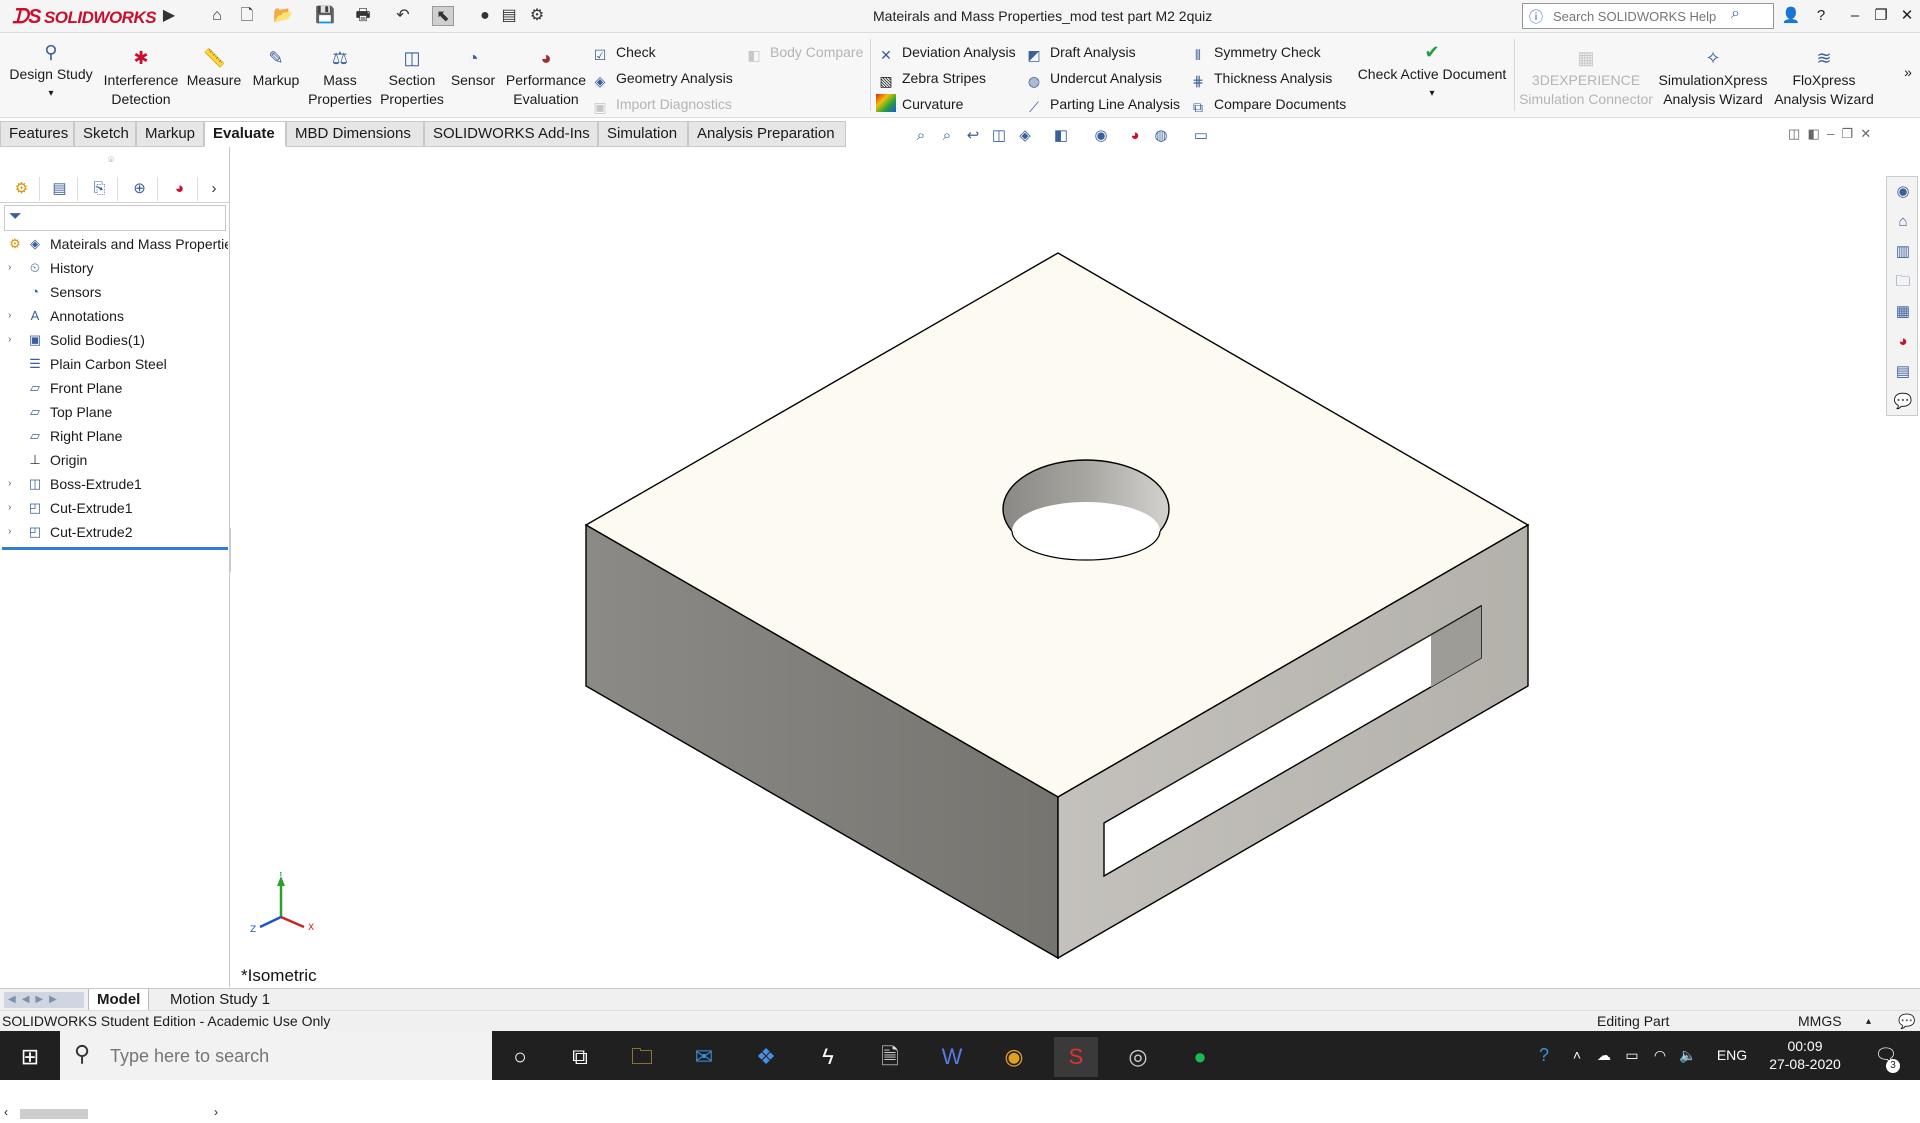 The height and width of the screenshot is (1123, 1920). What do you see at coordinates (1903, 312) in the screenshot?
I see `view-palette-icon: ▦` at bounding box center [1903, 312].